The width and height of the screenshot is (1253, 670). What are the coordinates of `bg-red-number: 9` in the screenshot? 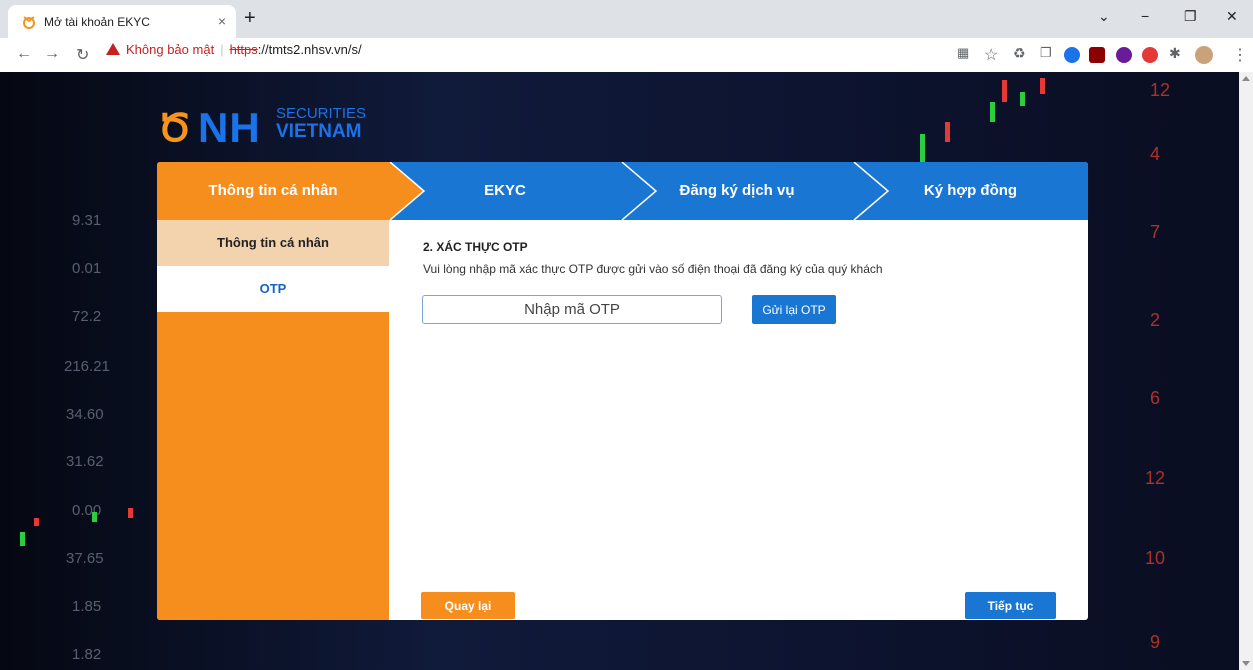 It's located at (1155, 642).